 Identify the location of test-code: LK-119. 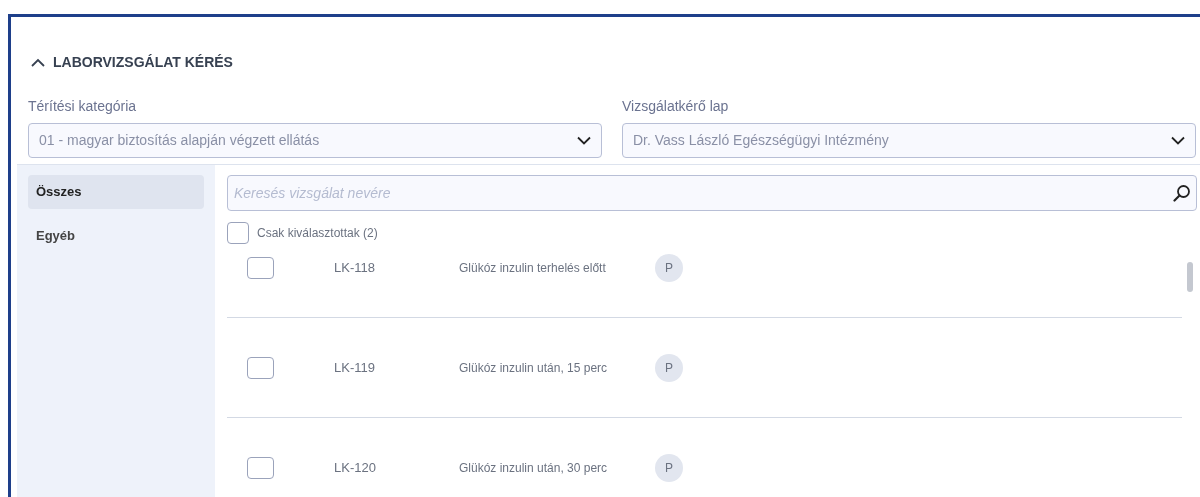
(355, 367).